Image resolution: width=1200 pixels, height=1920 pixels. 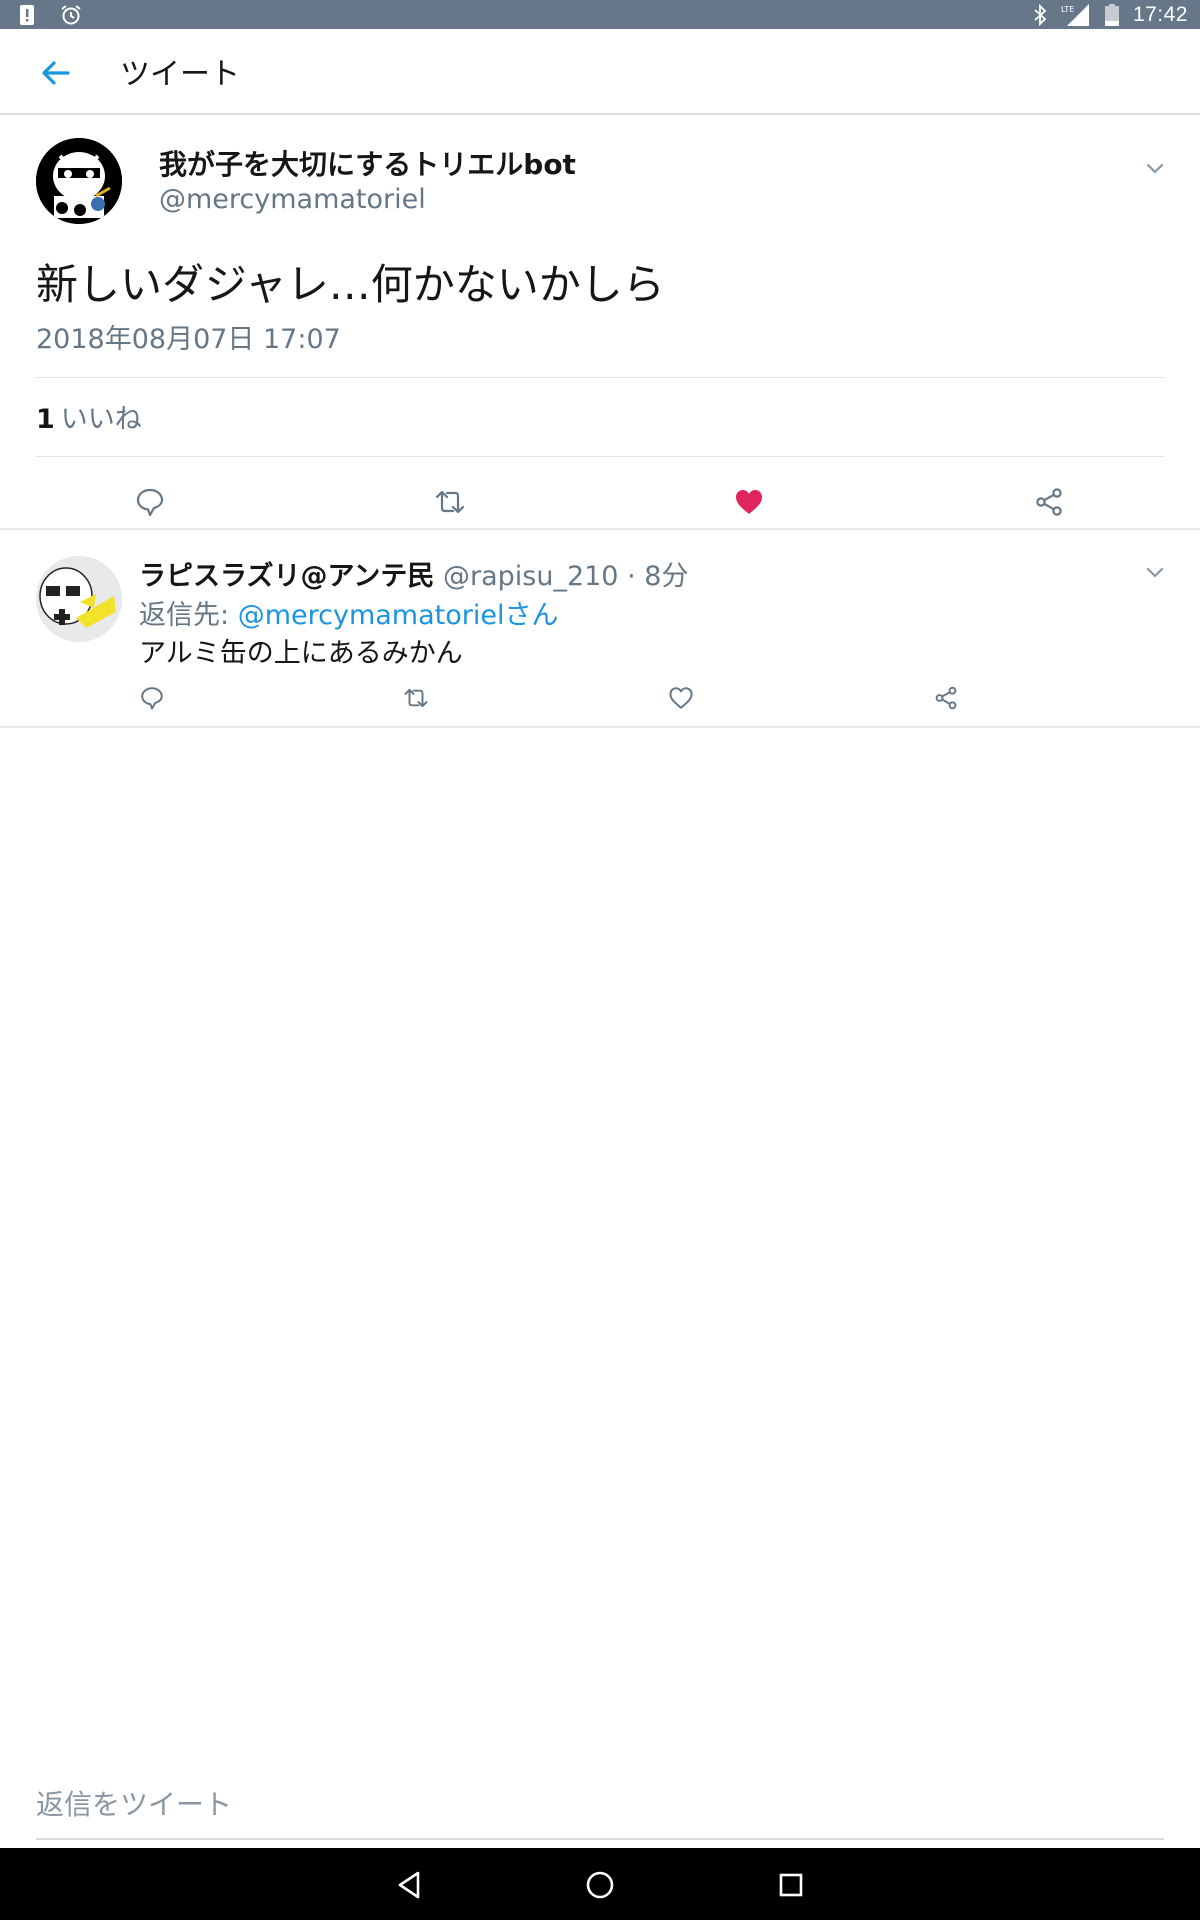 I want to click on reply-input, so click(x=600, y=1804).